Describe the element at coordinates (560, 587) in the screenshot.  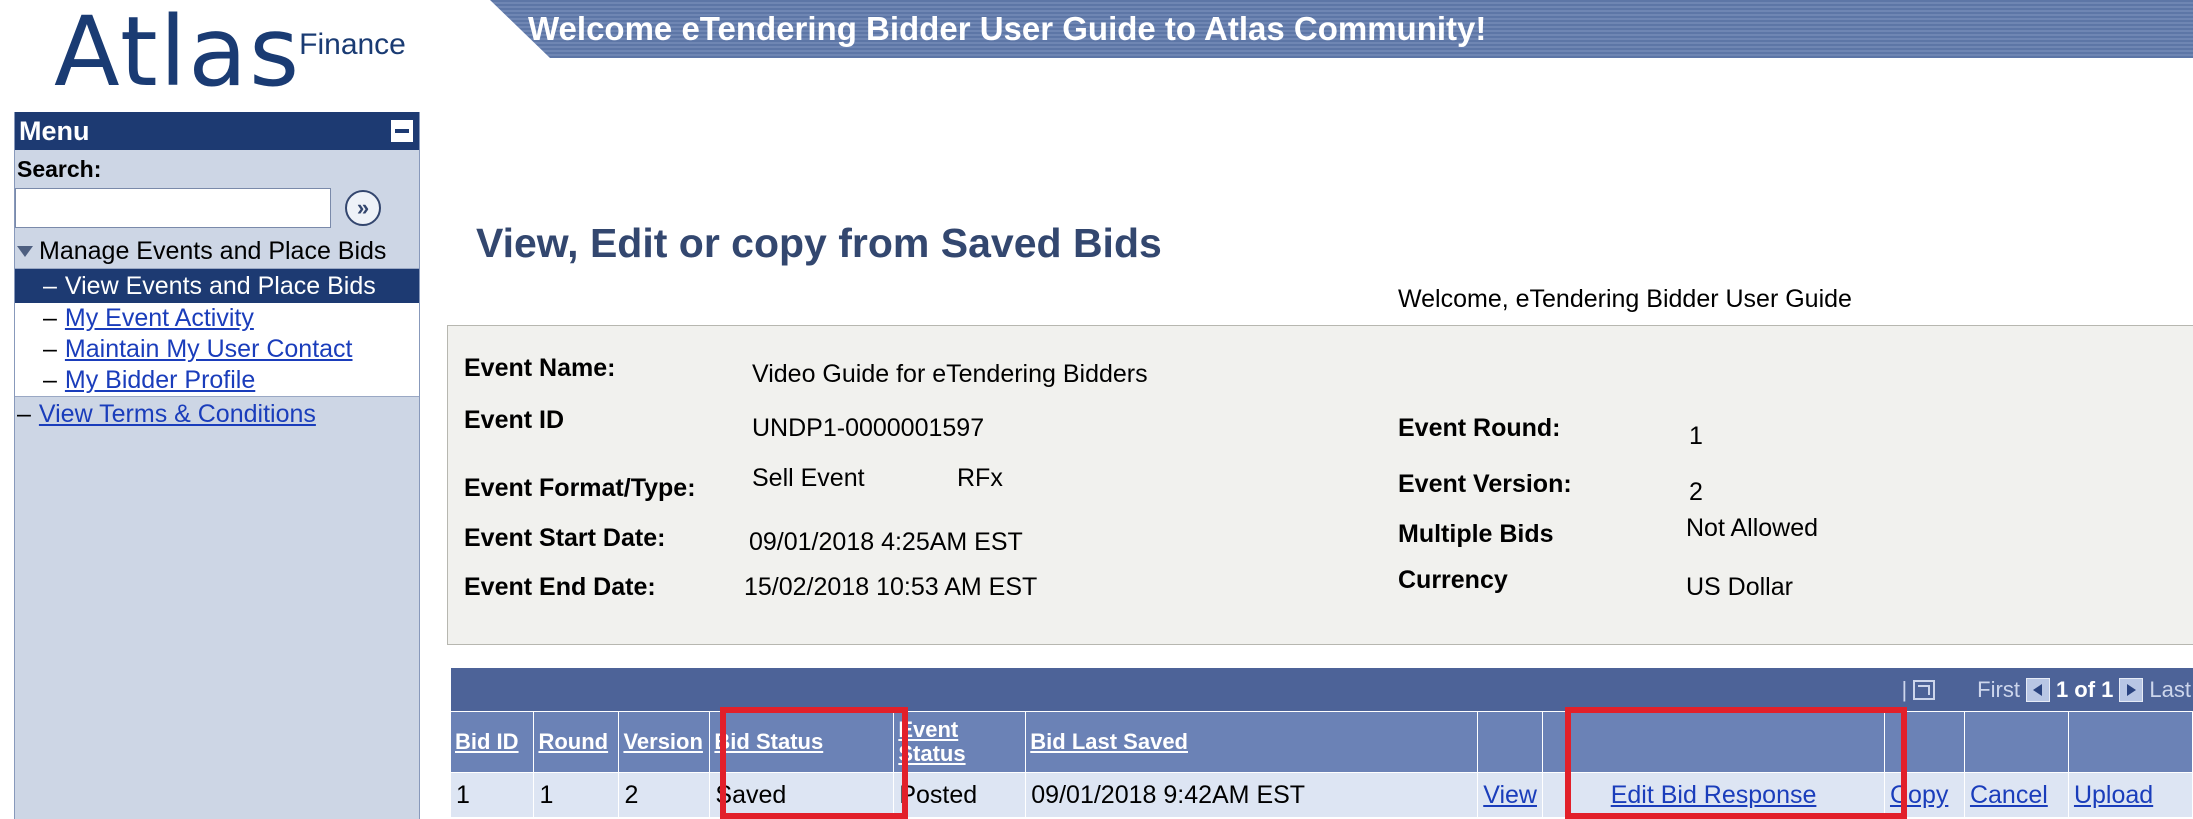
I see `event-end-label: Event End Date:` at that location.